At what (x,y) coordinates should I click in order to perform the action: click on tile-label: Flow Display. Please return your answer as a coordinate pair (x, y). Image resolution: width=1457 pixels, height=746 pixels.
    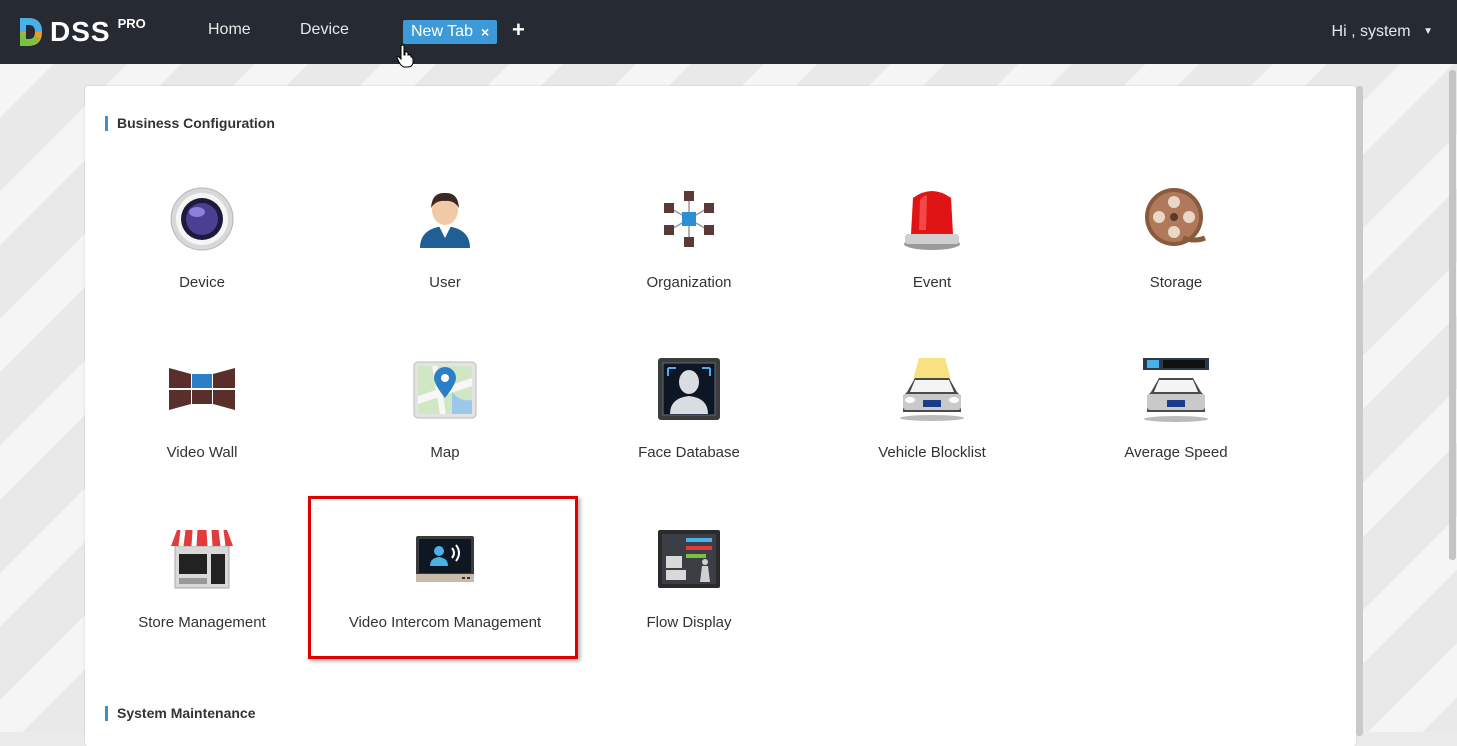
    Looking at the image, I should click on (689, 622).